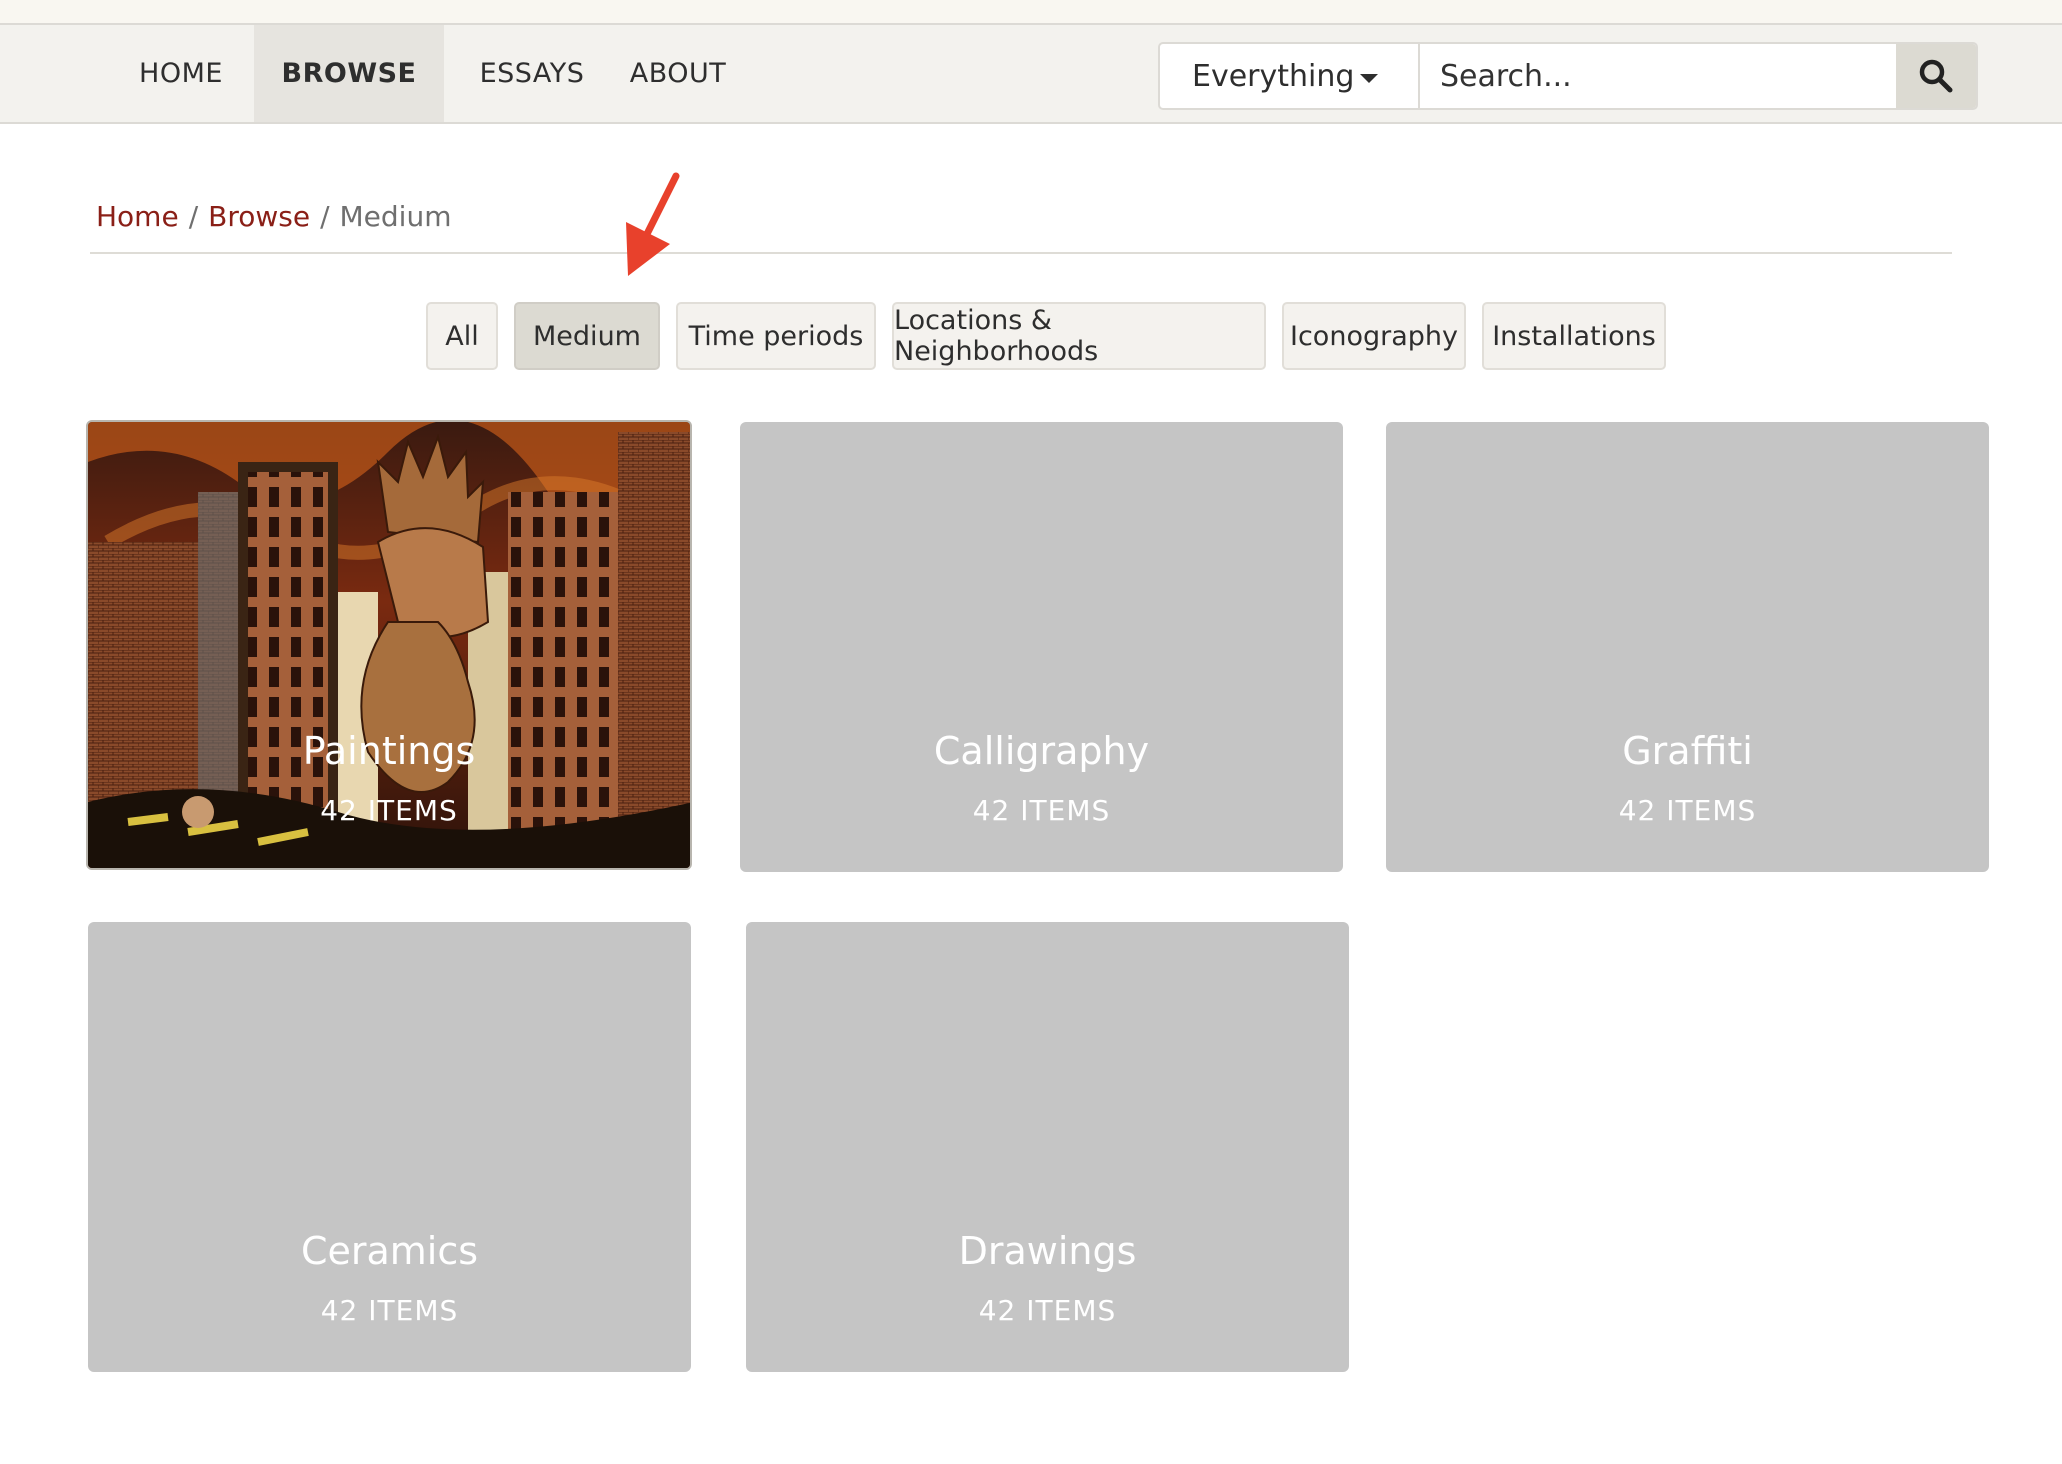 The image size is (2062, 1464). I want to click on search-icon, so click(1936, 76).